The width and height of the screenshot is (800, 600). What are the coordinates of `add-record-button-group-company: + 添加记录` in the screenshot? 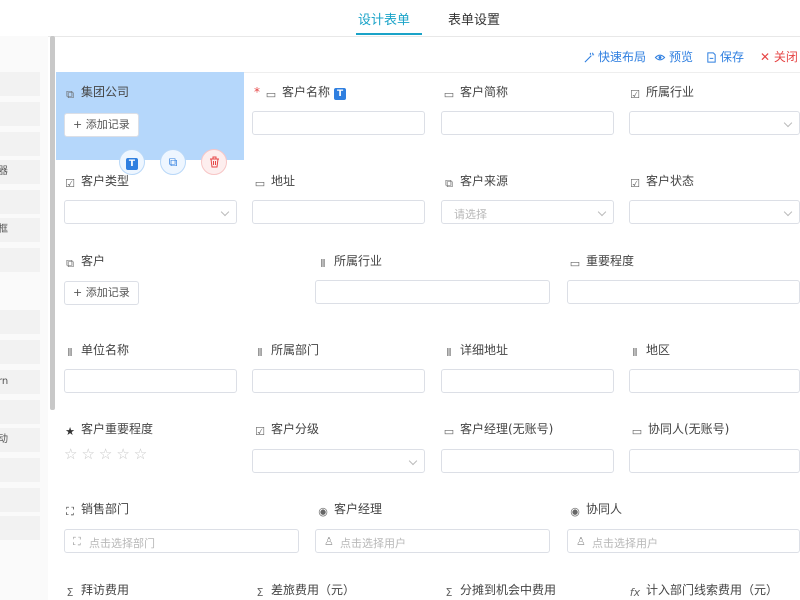 It's located at (101, 125).